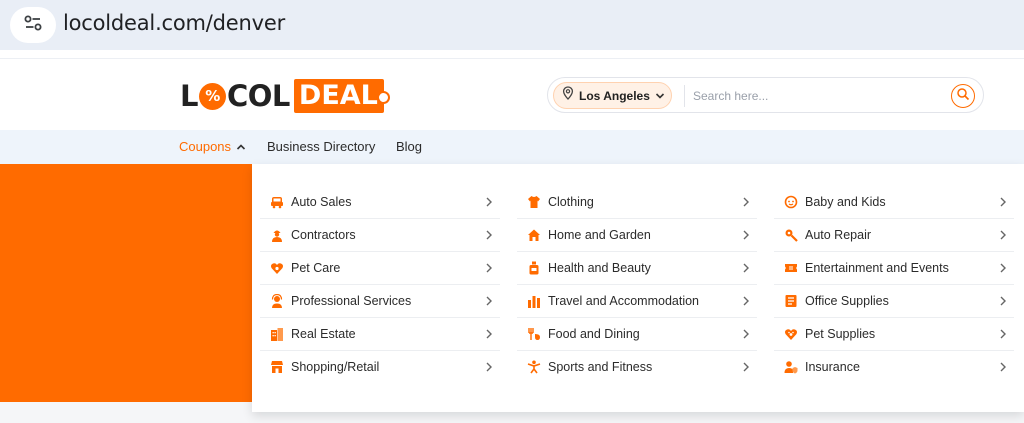 This screenshot has height=423, width=1024. Describe the element at coordinates (637, 202) in the screenshot. I see `category-clothing: Clothing` at that location.